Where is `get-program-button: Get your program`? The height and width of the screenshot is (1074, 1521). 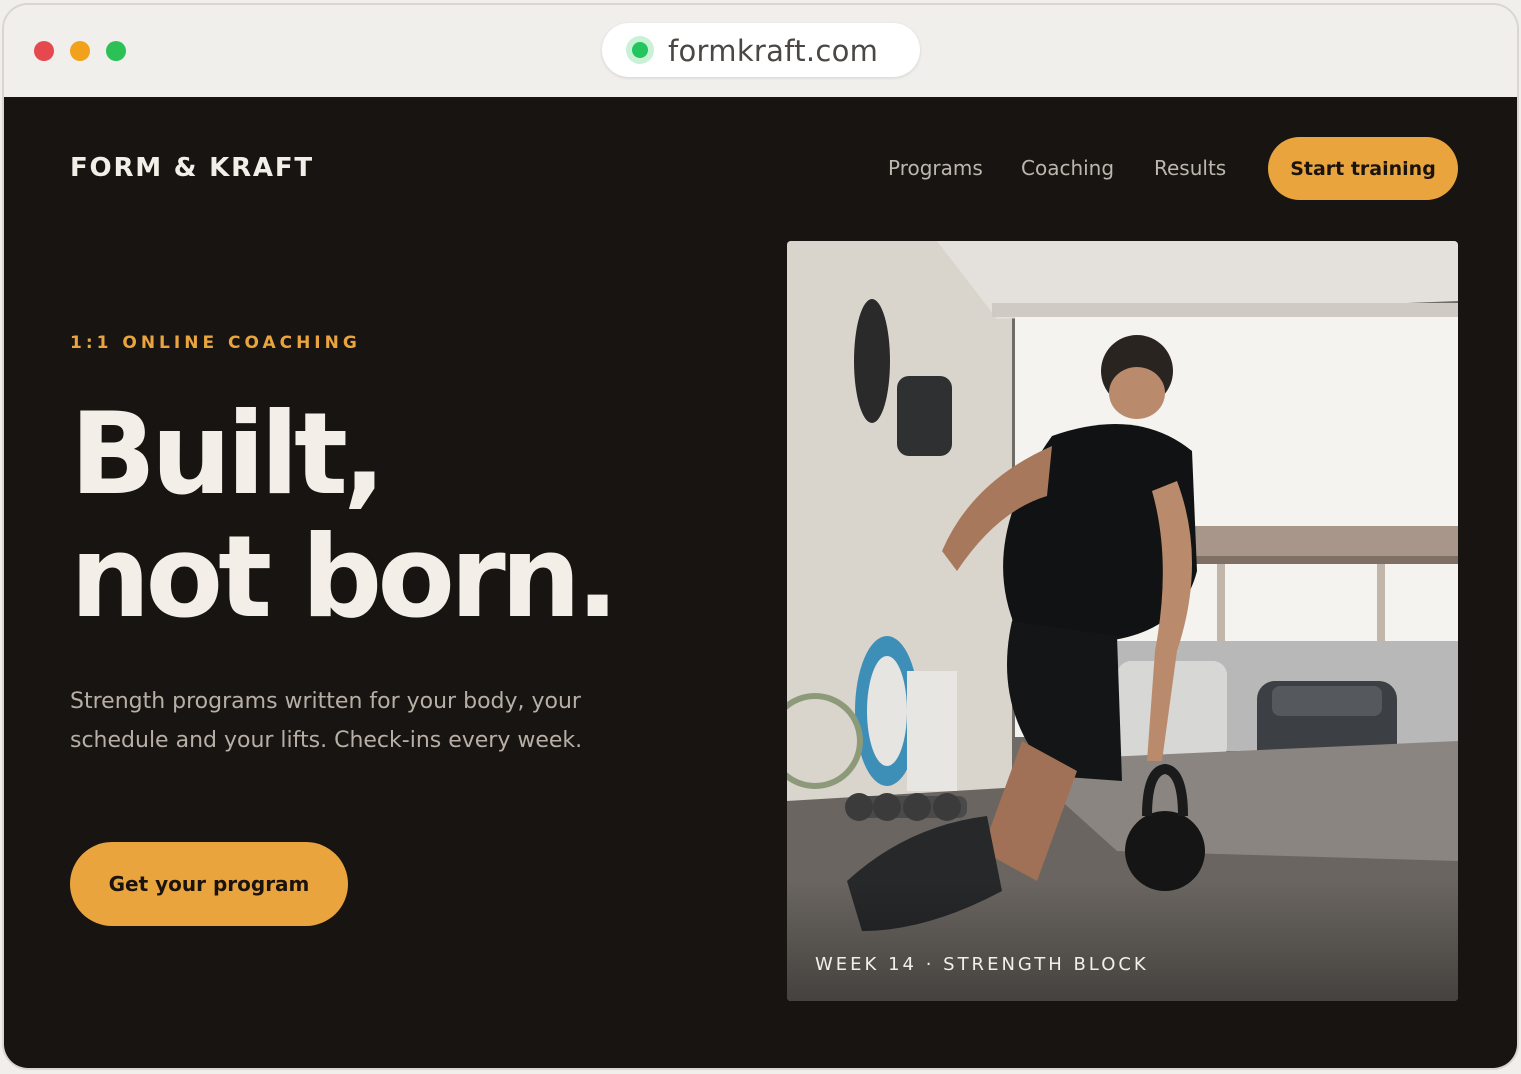
get-program-button: Get your program is located at coordinates (209, 884).